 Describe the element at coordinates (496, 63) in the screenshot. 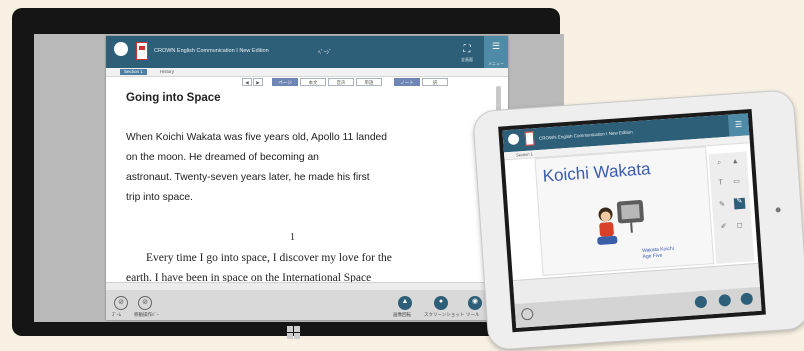

I see `menu-label: メニュー` at that location.